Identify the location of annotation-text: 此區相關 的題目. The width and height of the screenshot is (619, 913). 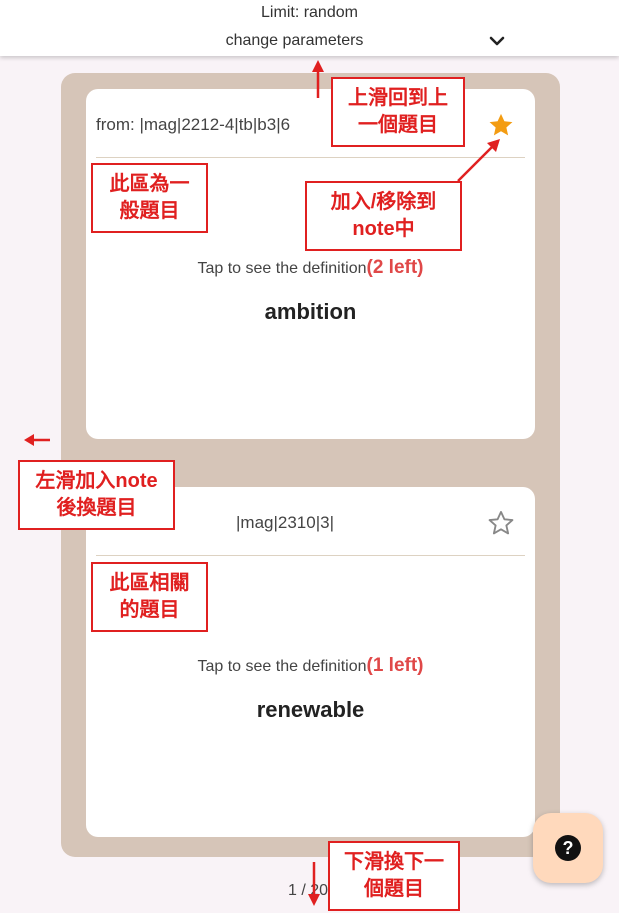
(149, 596).